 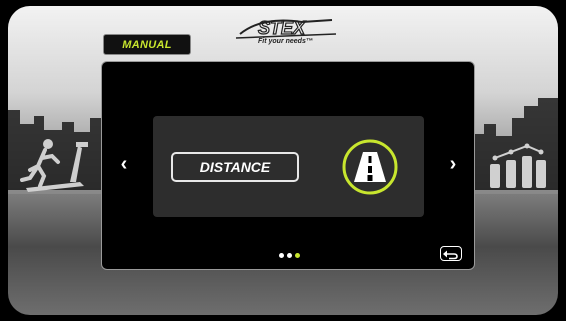 I want to click on chevron-right-icon: ›, so click(x=453, y=164).